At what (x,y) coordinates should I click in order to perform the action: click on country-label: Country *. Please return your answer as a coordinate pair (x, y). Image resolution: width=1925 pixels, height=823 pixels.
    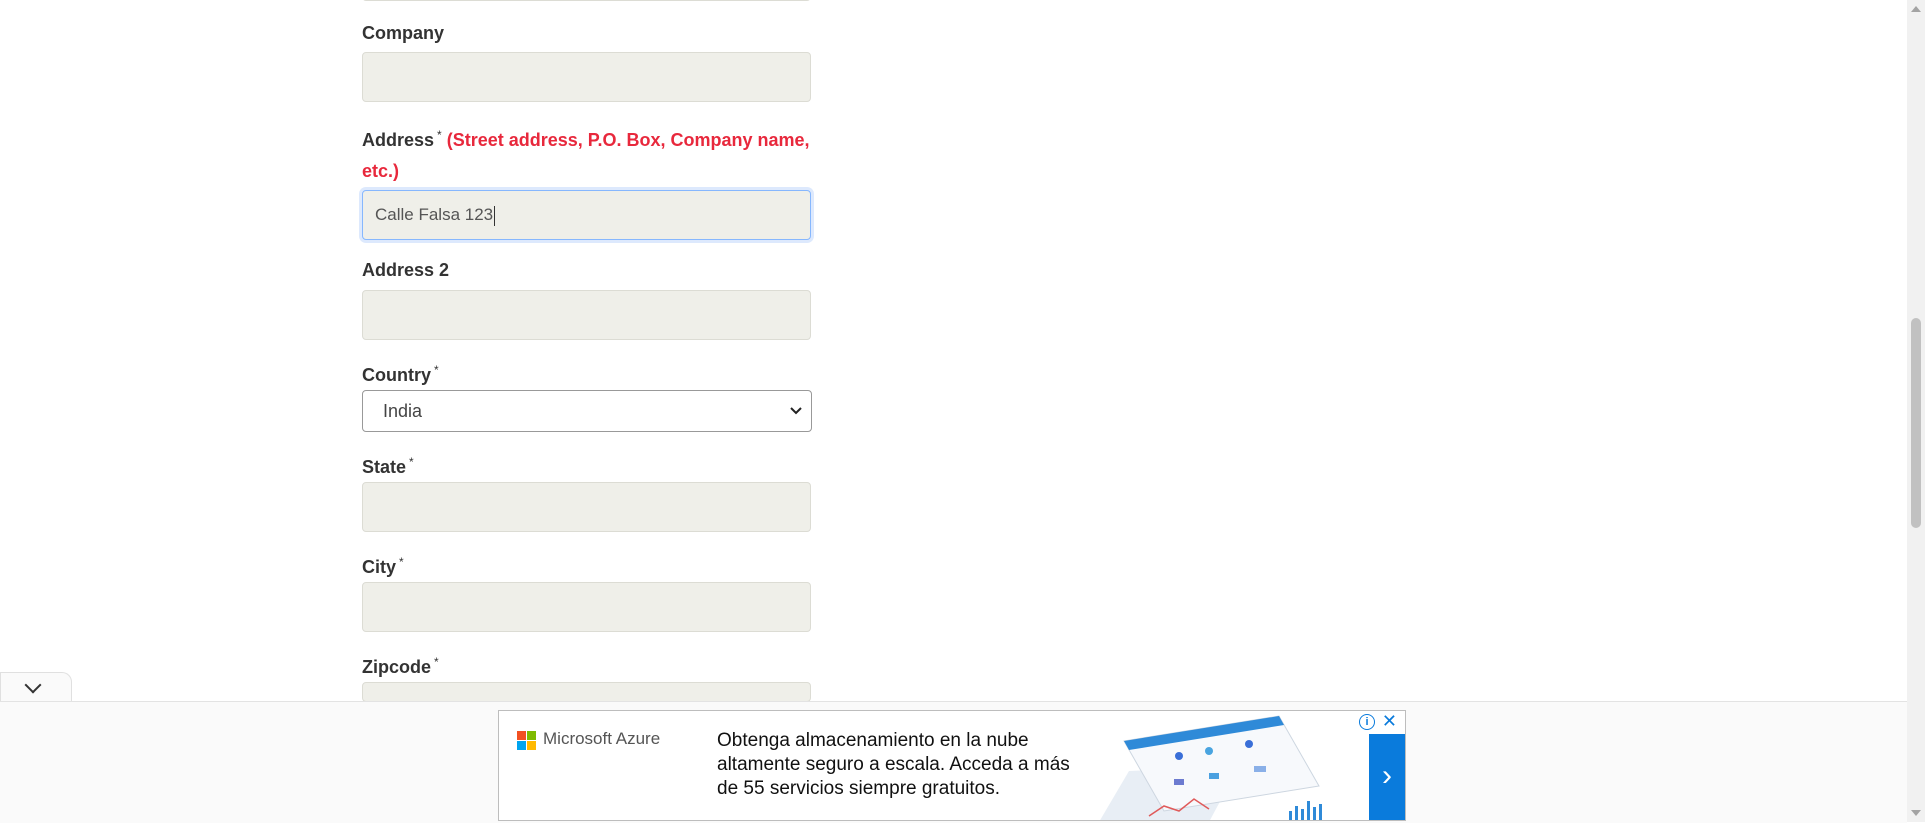
    Looking at the image, I should click on (400, 374).